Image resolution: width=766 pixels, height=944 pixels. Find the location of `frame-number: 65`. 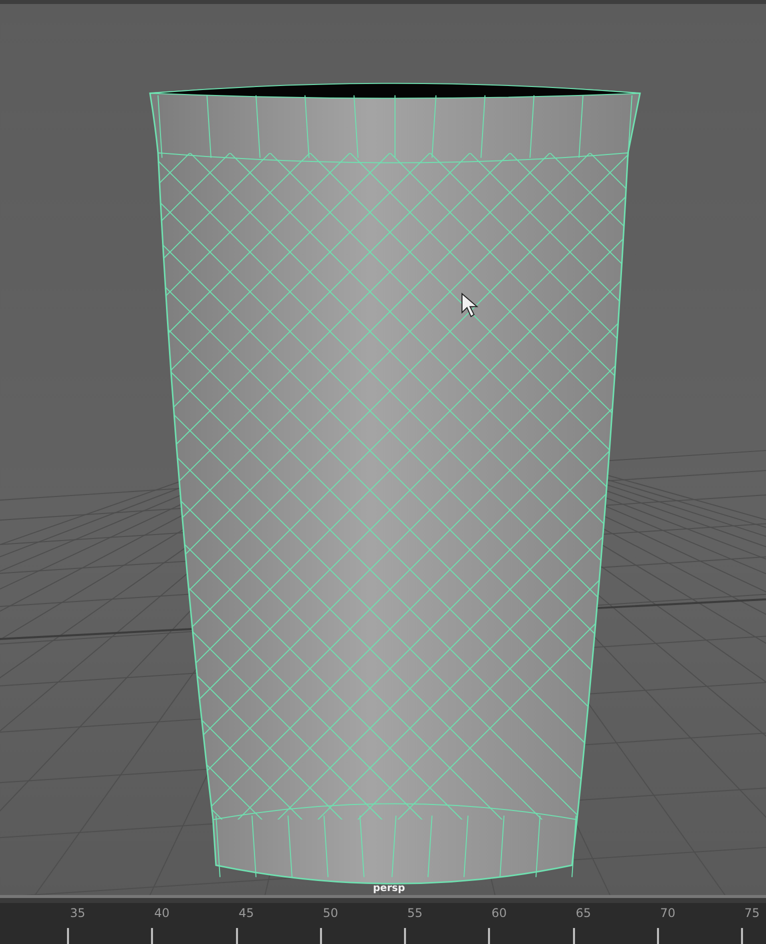

frame-number: 65 is located at coordinates (584, 913).